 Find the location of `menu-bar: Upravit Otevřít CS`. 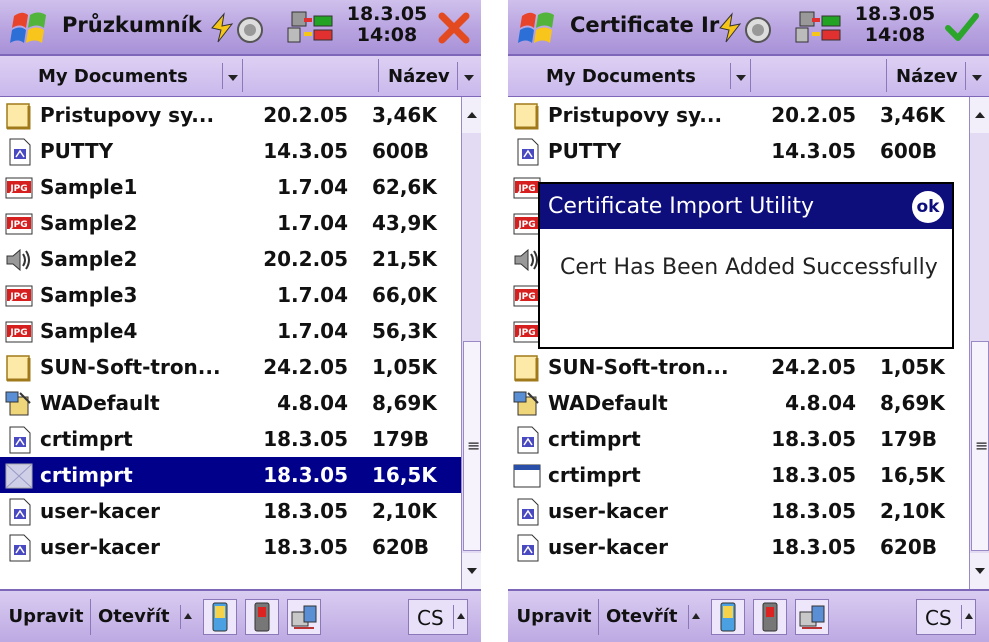

menu-bar: Upravit Otevřít CS is located at coordinates (748, 615).